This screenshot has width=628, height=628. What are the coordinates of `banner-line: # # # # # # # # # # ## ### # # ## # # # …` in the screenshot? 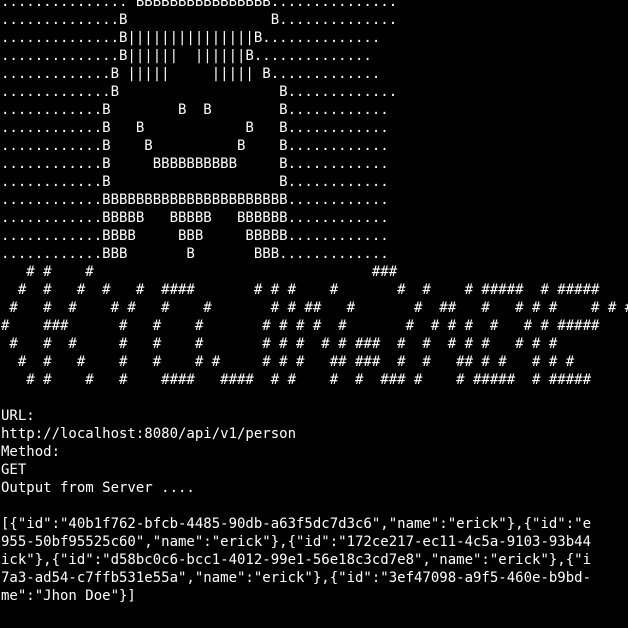 It's located at (288, 362).